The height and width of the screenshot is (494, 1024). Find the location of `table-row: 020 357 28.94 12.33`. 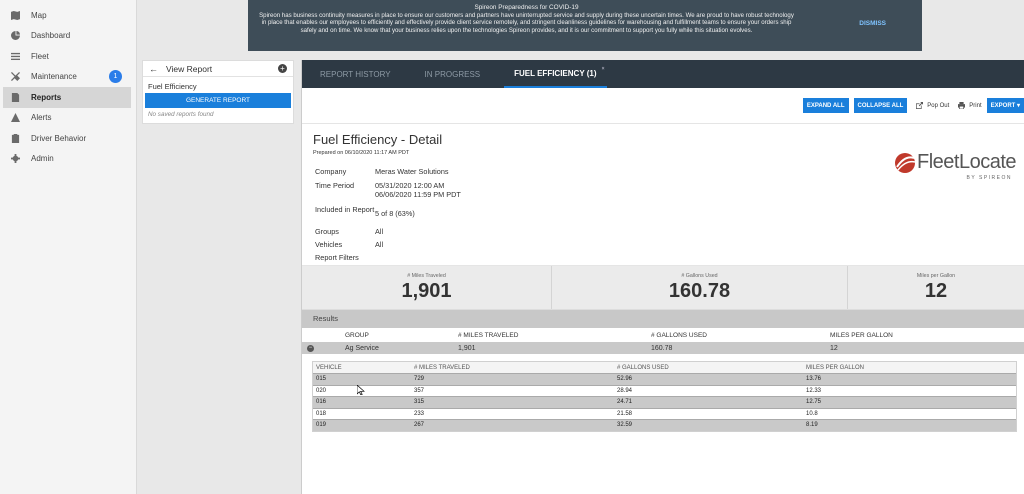

table-row: 020 357 28.94 12.33 is located at coordinates (664, 390).